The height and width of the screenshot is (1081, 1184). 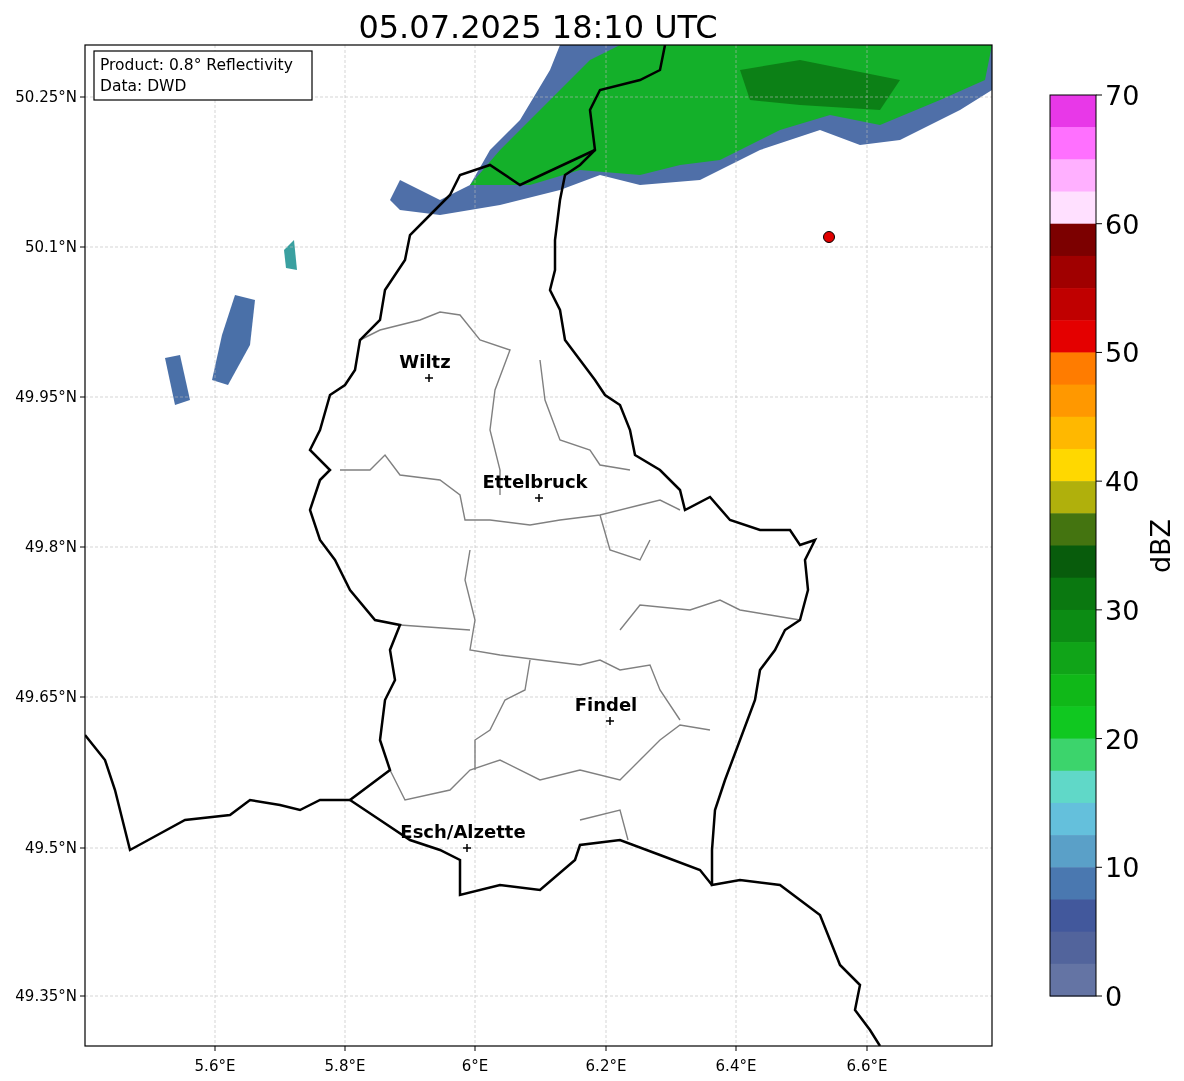 What do you see at coordinates (425, 361) in the screenshot?
I see `city-label: Wiltz` at bounding box center [425, 361].